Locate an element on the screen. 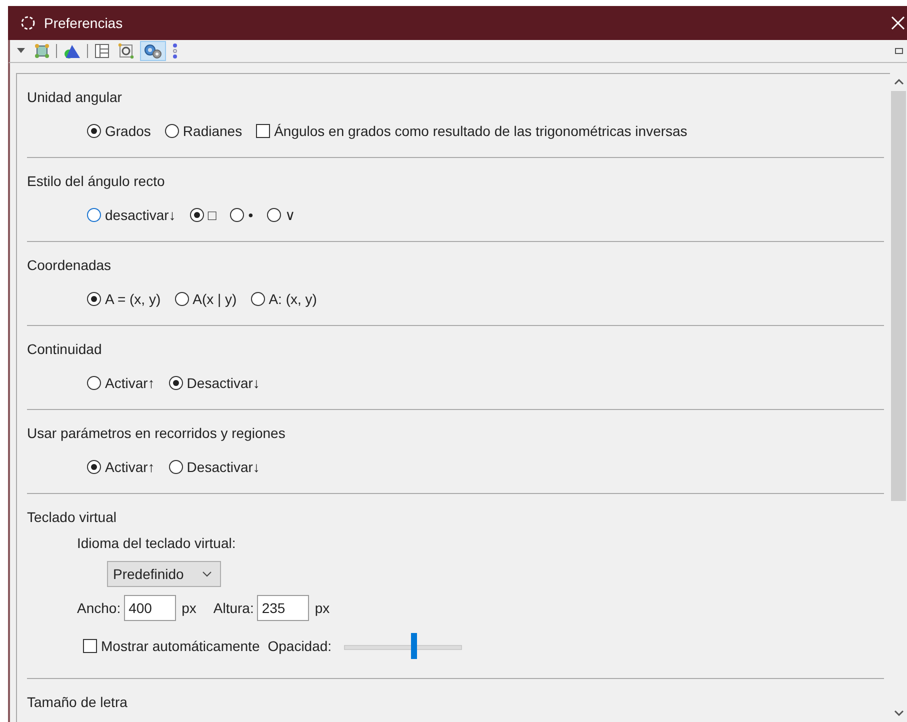 The image size is (907, 722). radio-option: Grados is located at coordinates (119, 131).